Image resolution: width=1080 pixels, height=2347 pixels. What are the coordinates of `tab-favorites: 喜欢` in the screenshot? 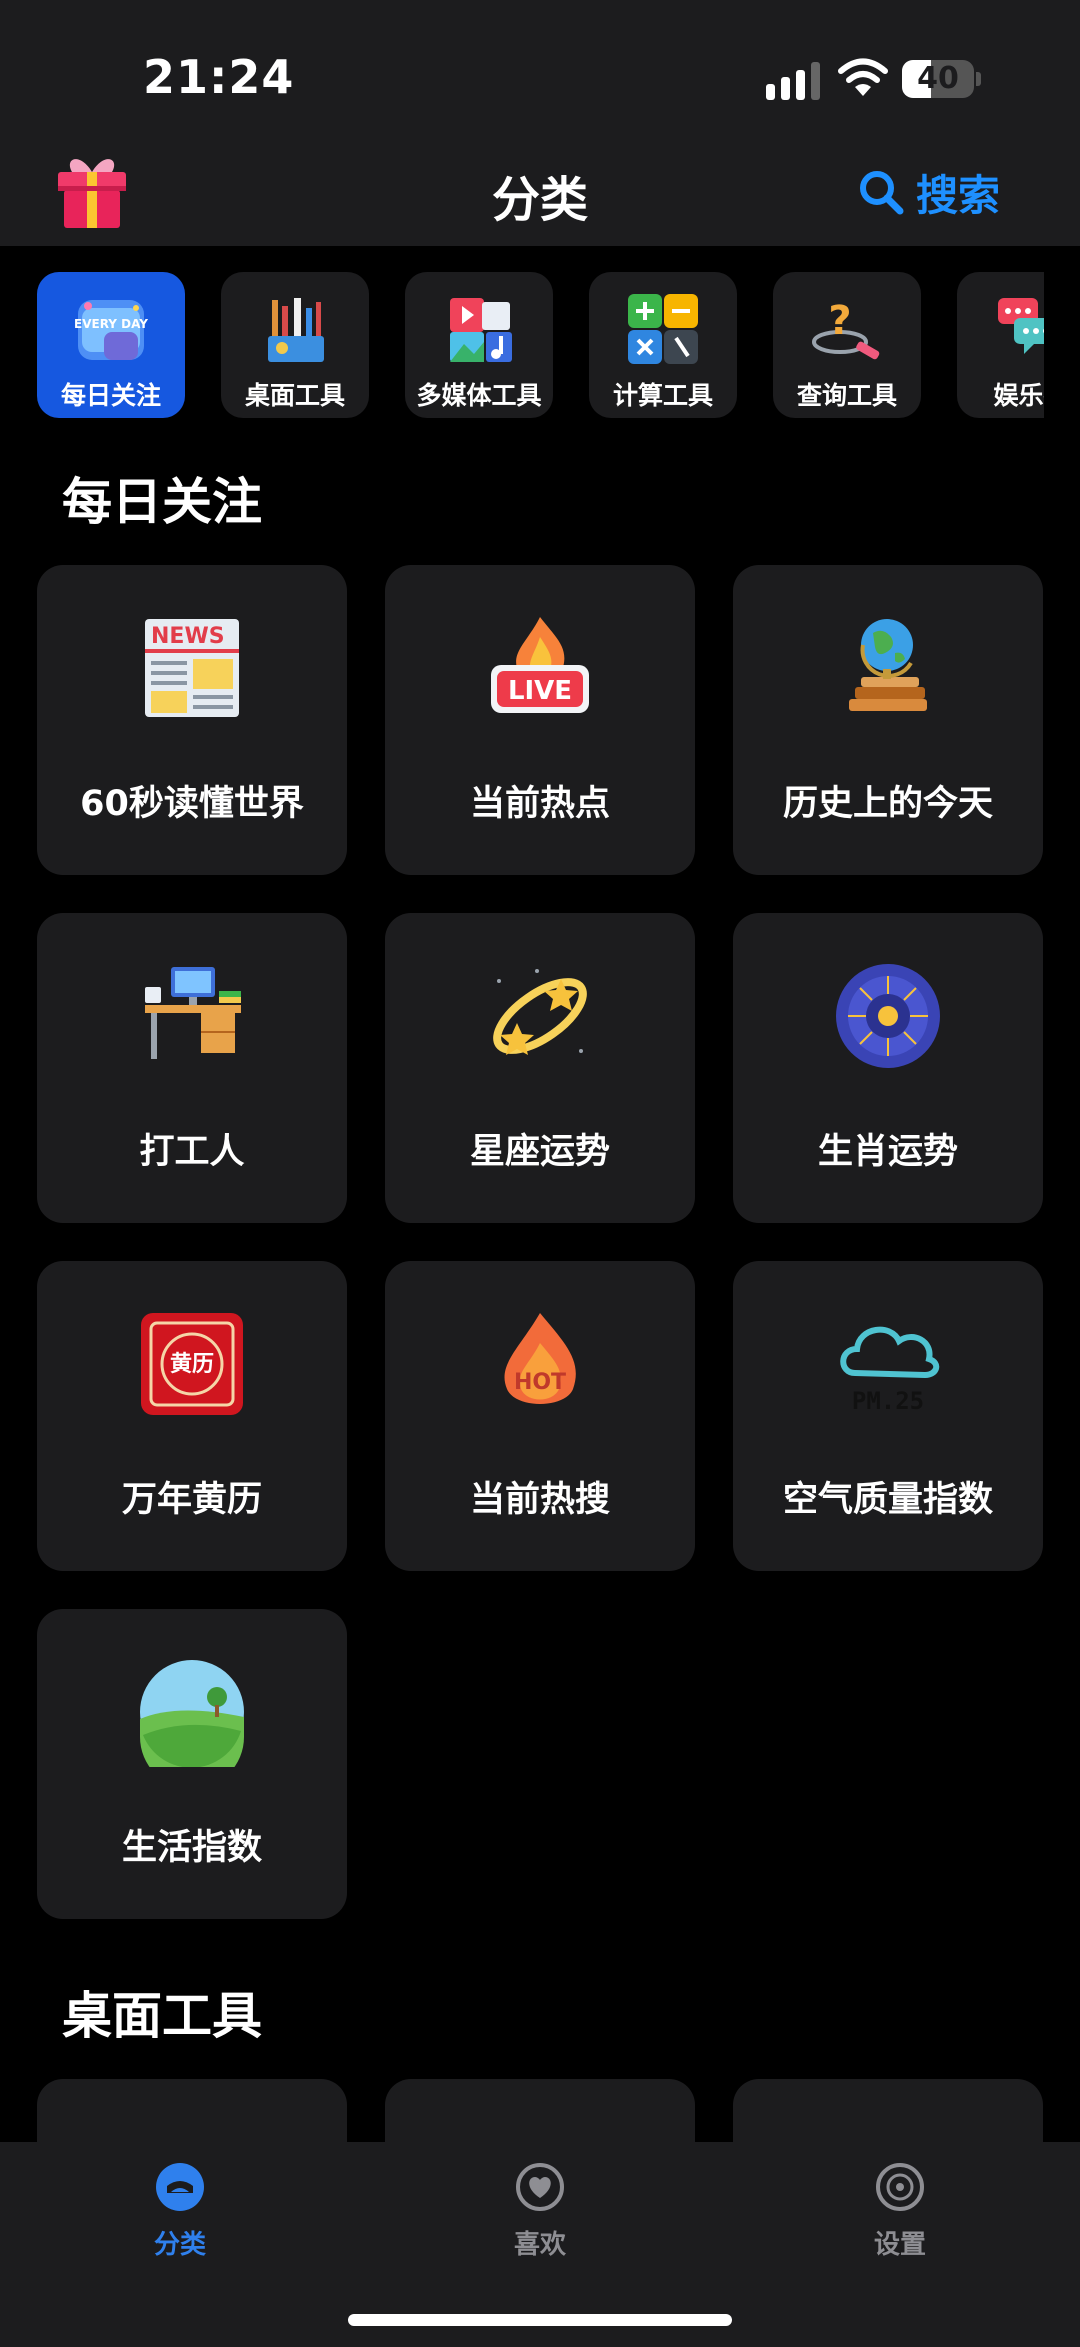 It's located at (540, 2222).